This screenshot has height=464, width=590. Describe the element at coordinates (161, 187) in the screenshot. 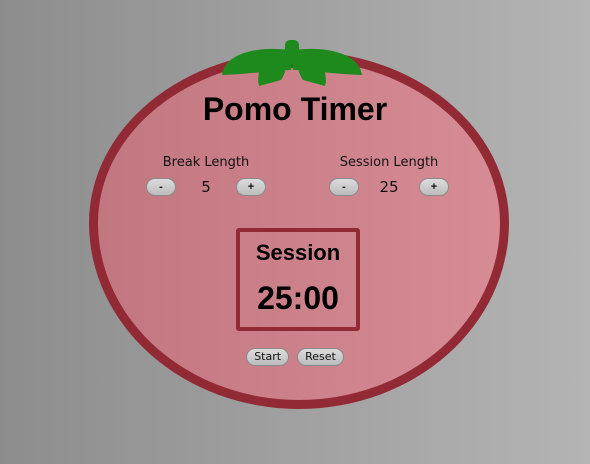

I see `break-decrement-button: -` at that location.